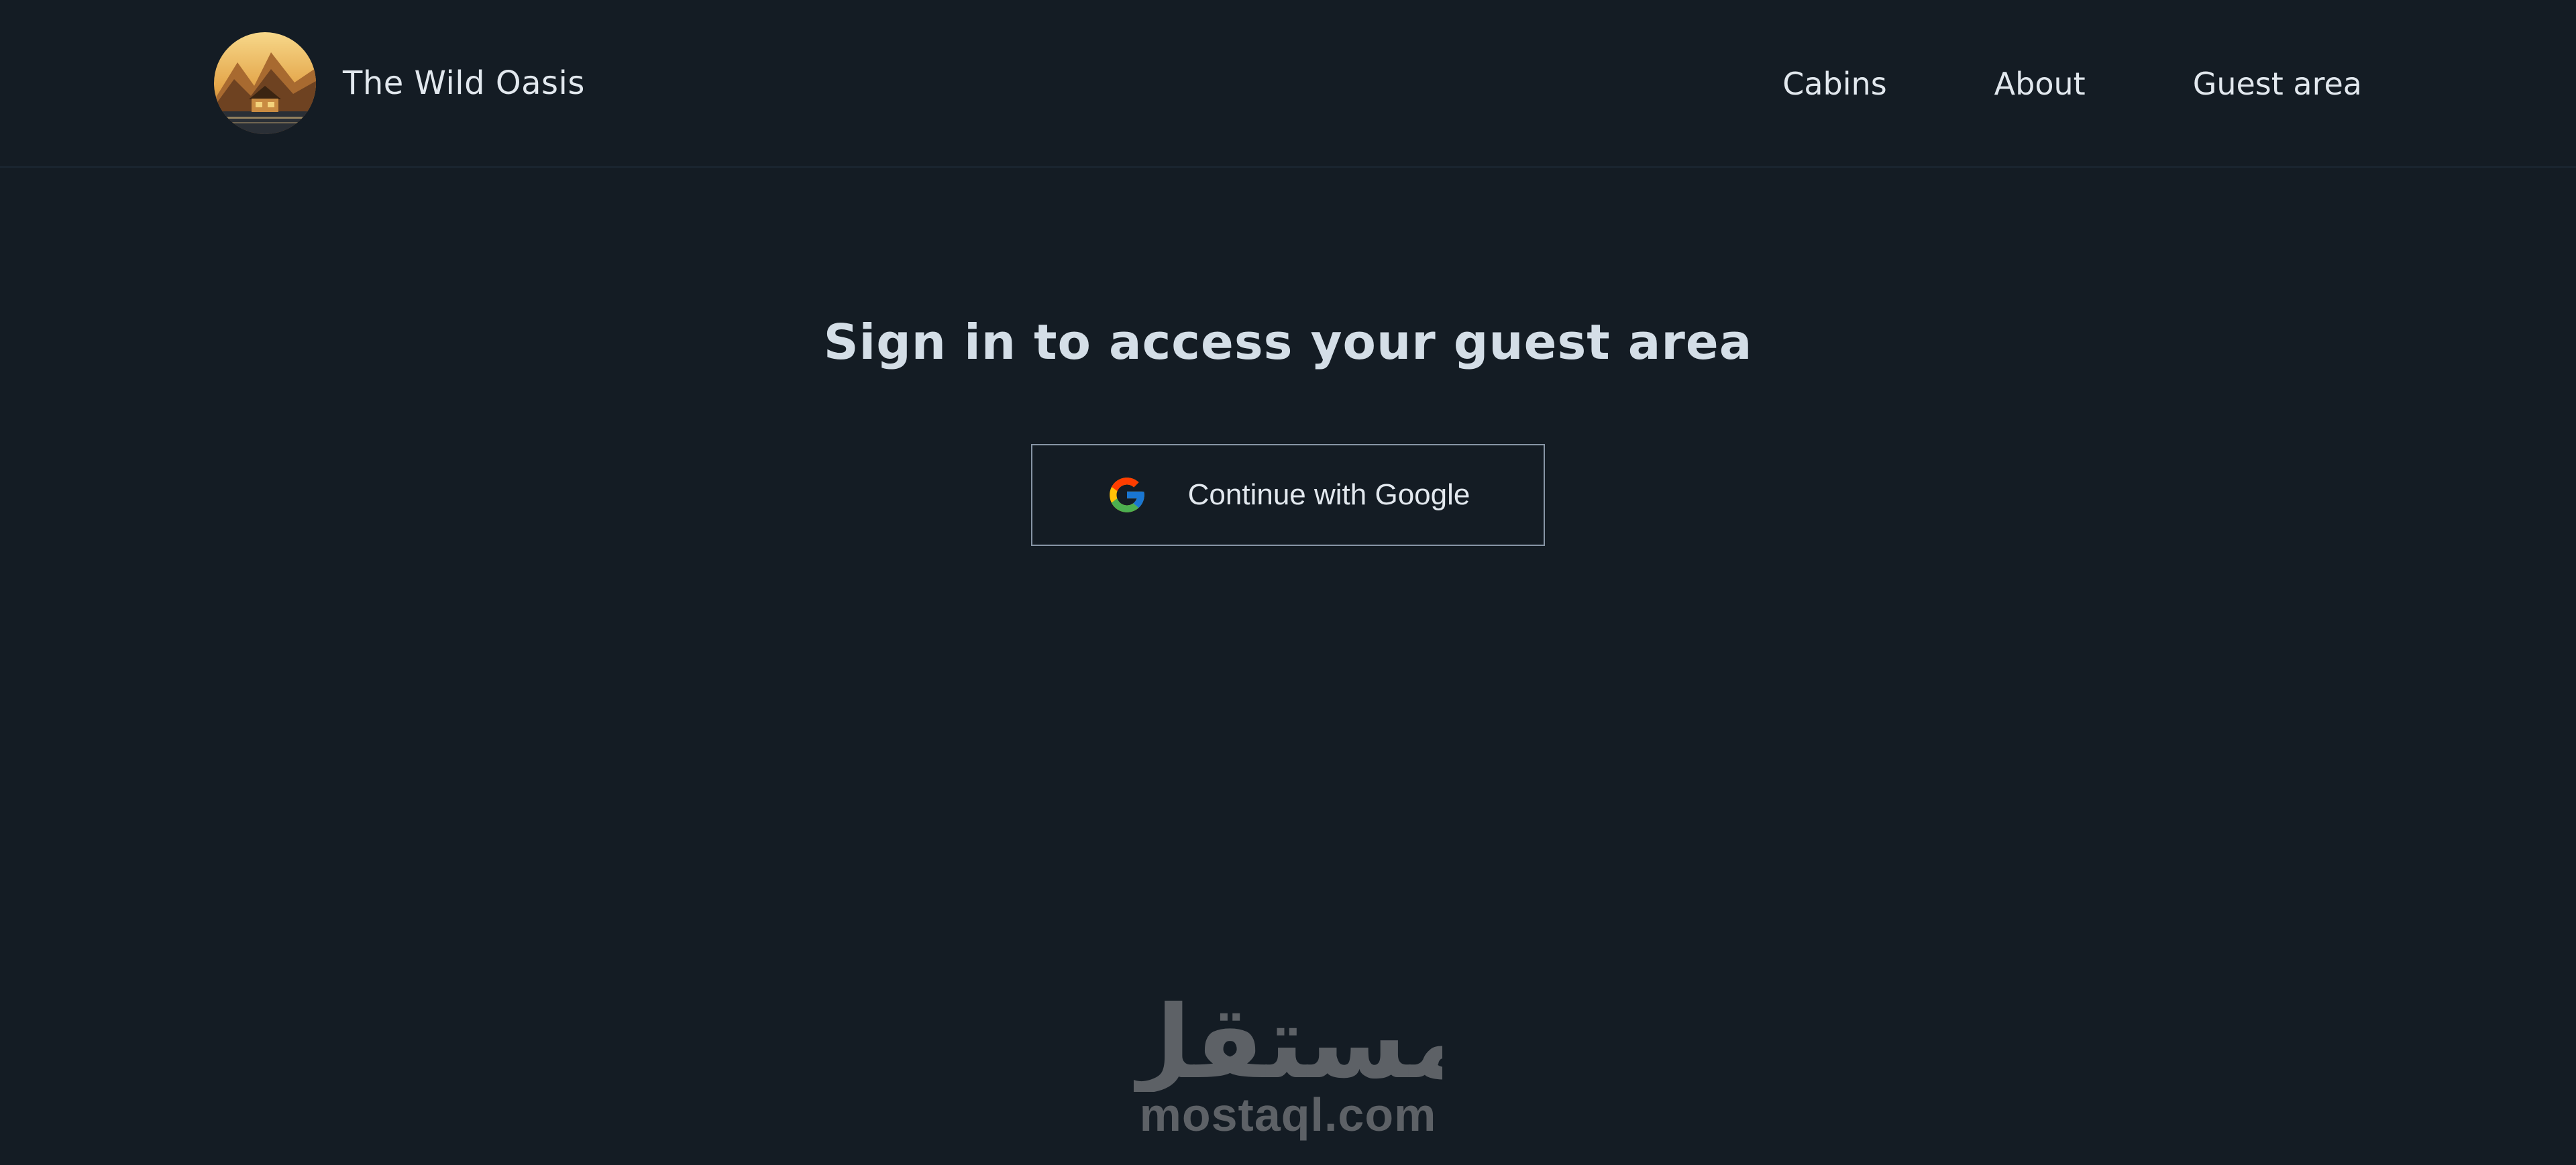 This screenshot has width=2576, height=1165. I want to click on main-nav: Cabins About Guest area, so click(2072, 84).